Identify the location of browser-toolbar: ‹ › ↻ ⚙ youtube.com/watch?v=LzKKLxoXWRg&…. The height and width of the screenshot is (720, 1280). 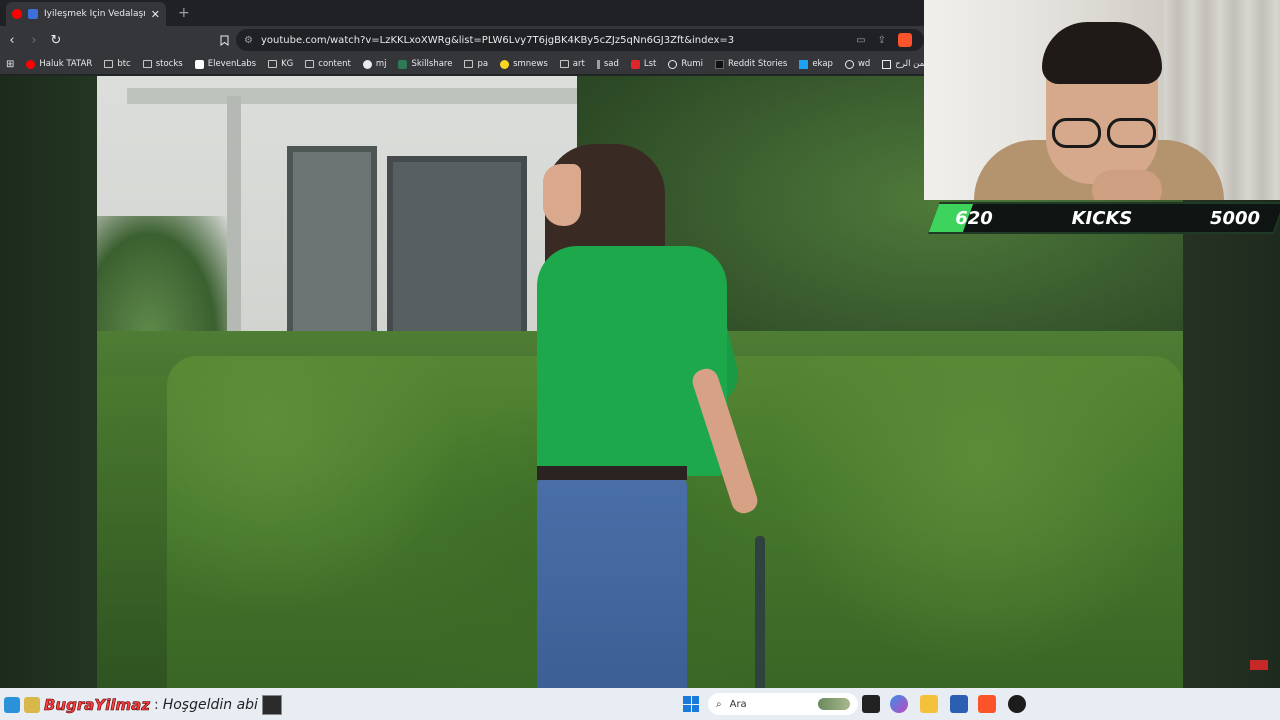
(462, 40).